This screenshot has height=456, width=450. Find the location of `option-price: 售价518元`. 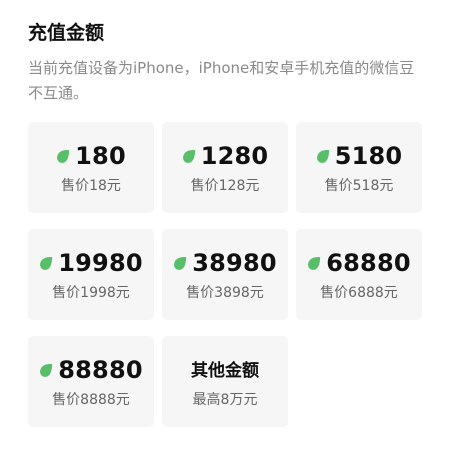

option-price: 售价518元 is located at coordinates (359, 185).